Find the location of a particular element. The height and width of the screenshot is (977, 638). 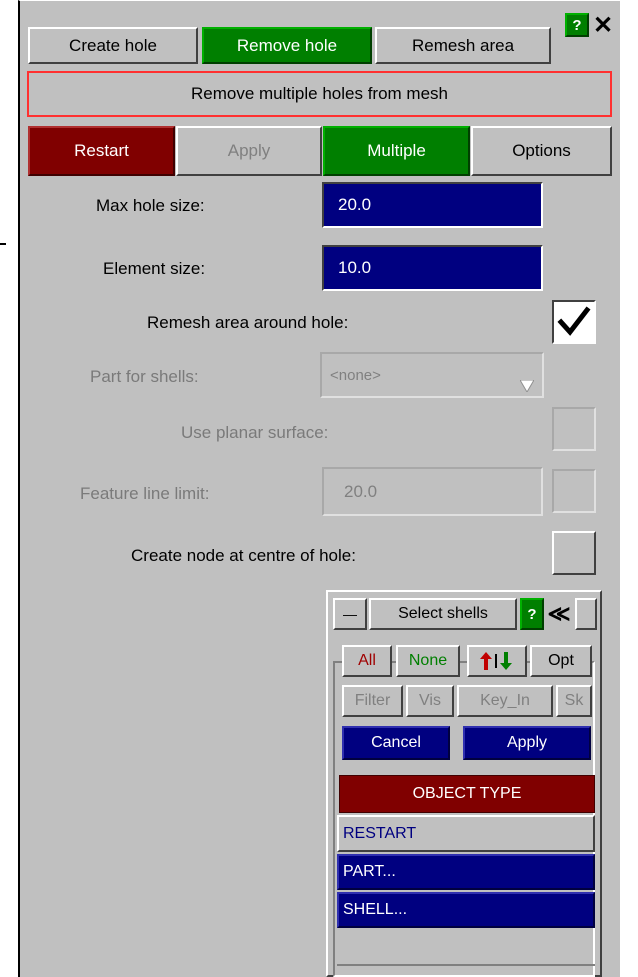

select-apply-button: Apply is located at coordinates (527, 743).